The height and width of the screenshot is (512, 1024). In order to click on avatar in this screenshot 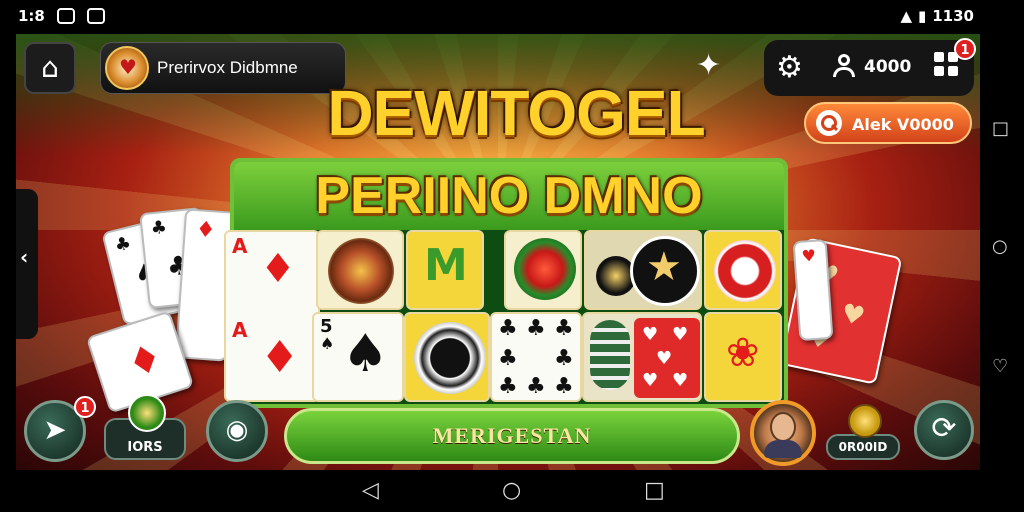, I will do `click(783, 433)`.